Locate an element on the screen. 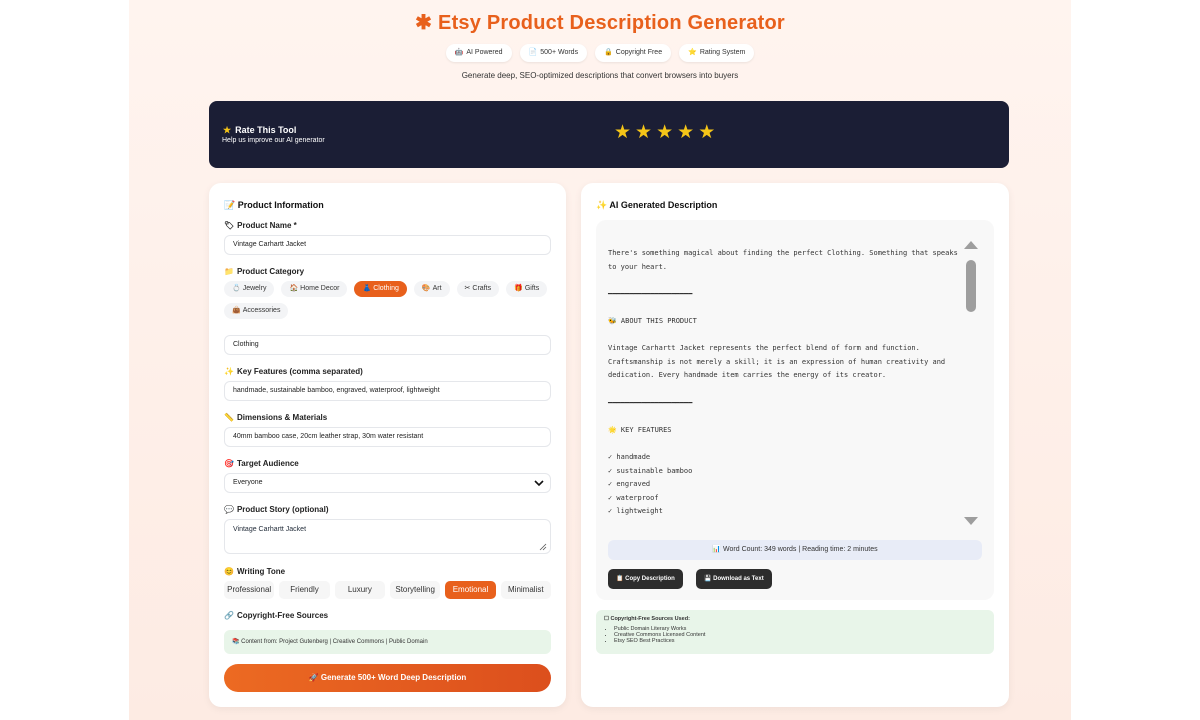 Image resolution: width=1200 pixels, height=720 pixels. audience-label: 🎯 Target Audience is located at coordinates (261, 463).